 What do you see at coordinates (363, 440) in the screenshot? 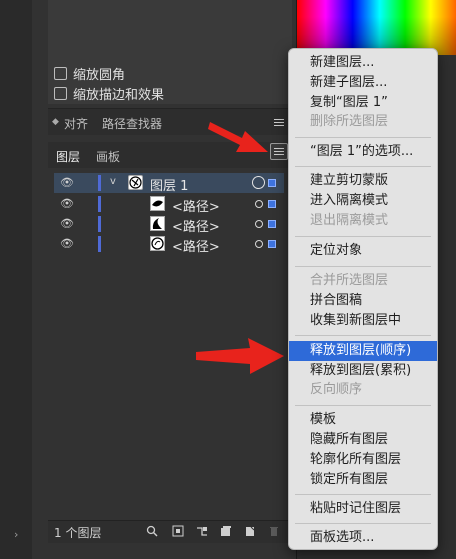
I see `menu-hide-all-layers: 隐藏所有图层` at bounding box center [363, 440].